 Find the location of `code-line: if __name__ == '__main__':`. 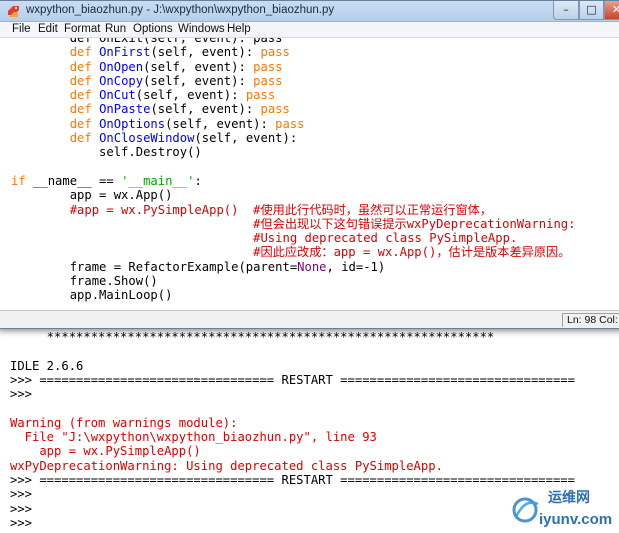

code-line: if __name__ == '__main__': is located at coordinates (293, 181).